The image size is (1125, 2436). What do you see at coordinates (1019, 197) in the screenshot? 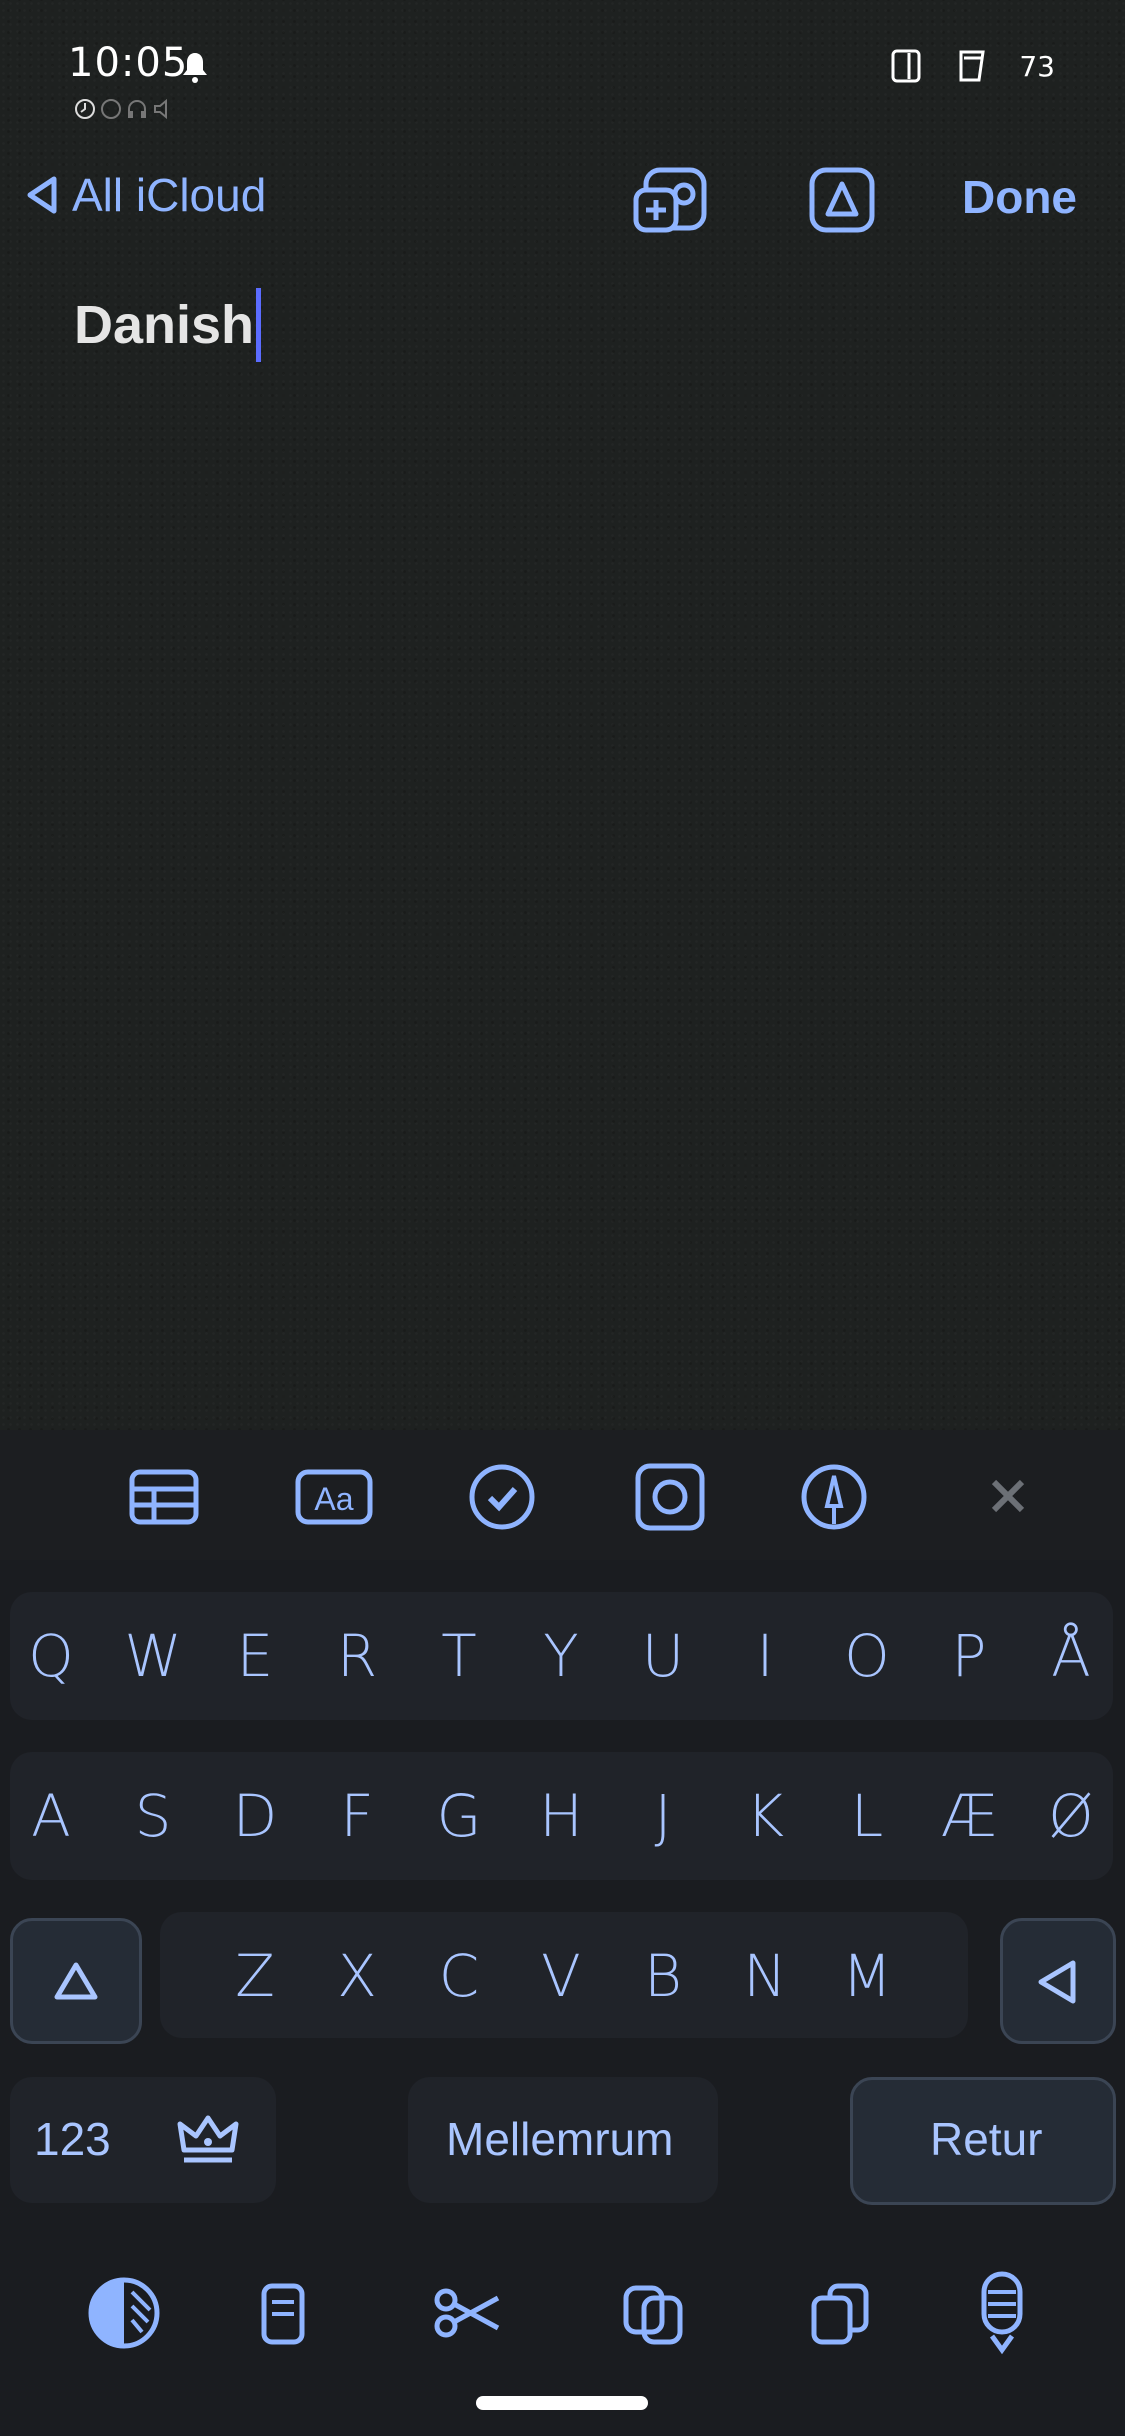
I see `done-button: Done` at bounding box center [1019, 197].